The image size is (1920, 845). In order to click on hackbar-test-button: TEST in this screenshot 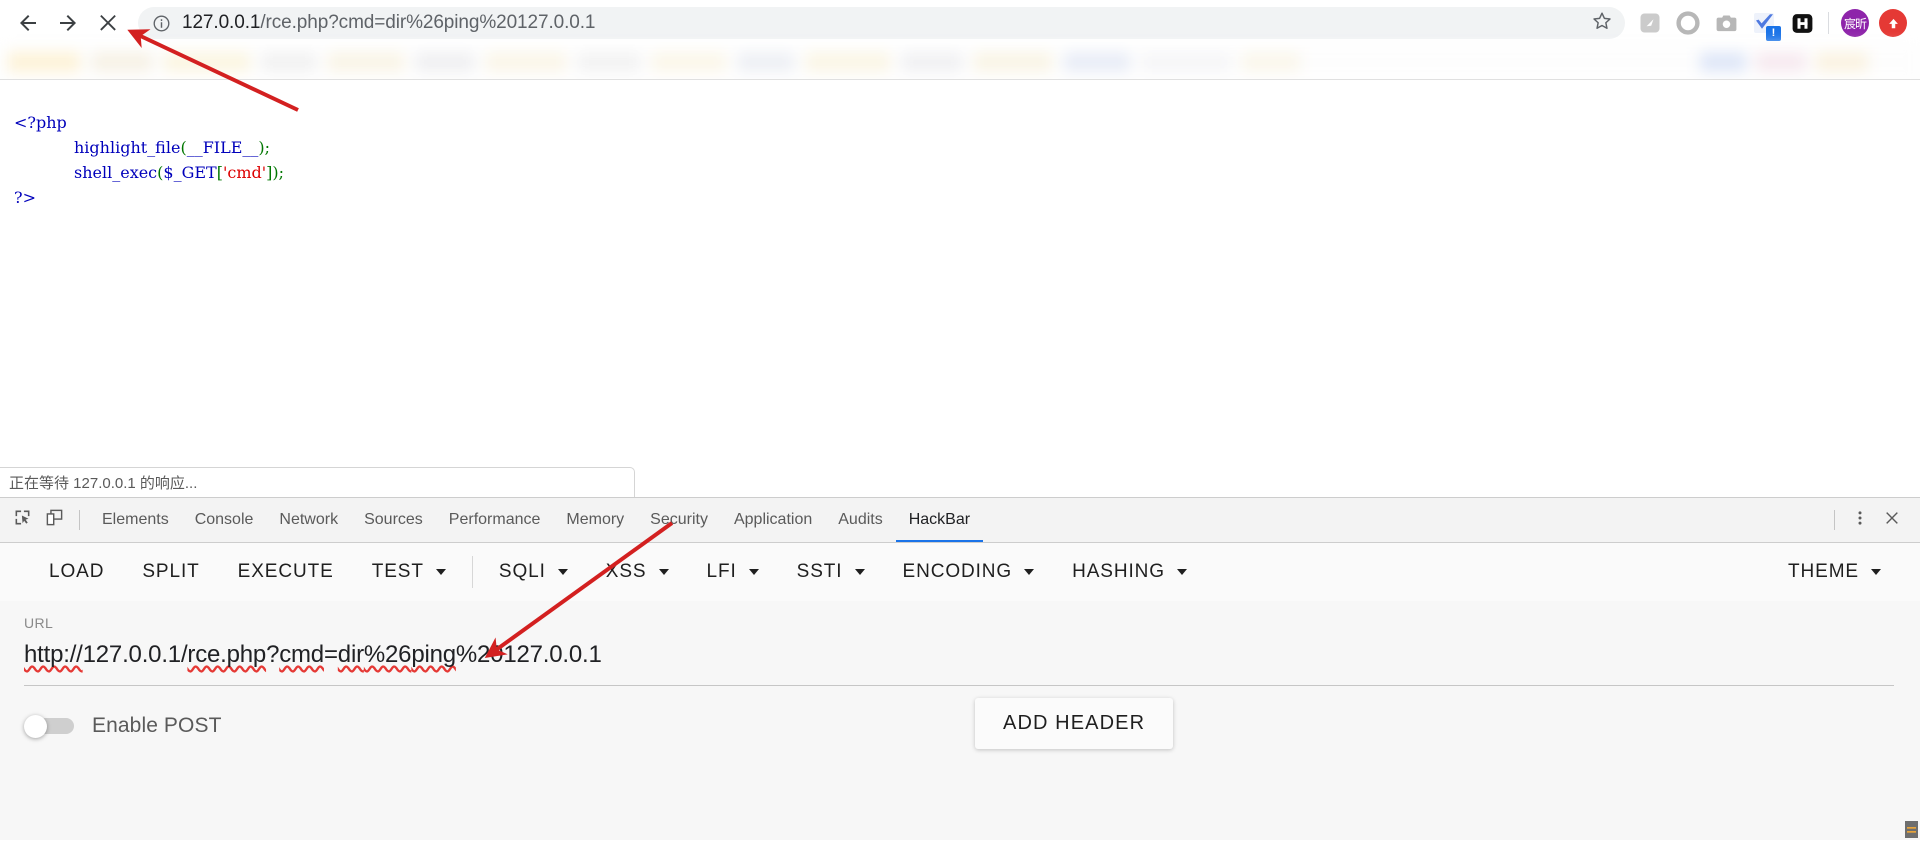, I will do `click(409, 572)`.